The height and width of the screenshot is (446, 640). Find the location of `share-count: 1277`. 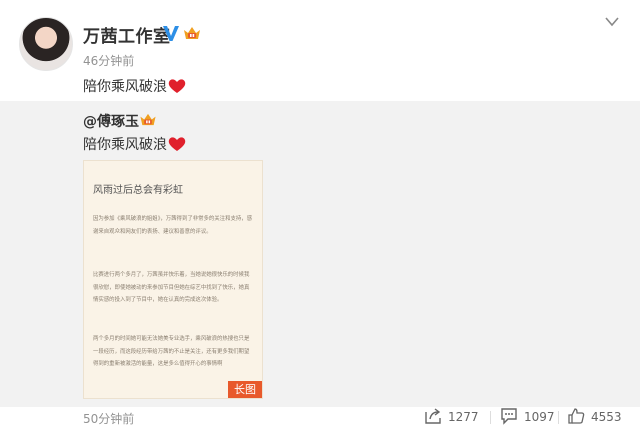

share-count: 1277 is located at coordinates (463, 417).